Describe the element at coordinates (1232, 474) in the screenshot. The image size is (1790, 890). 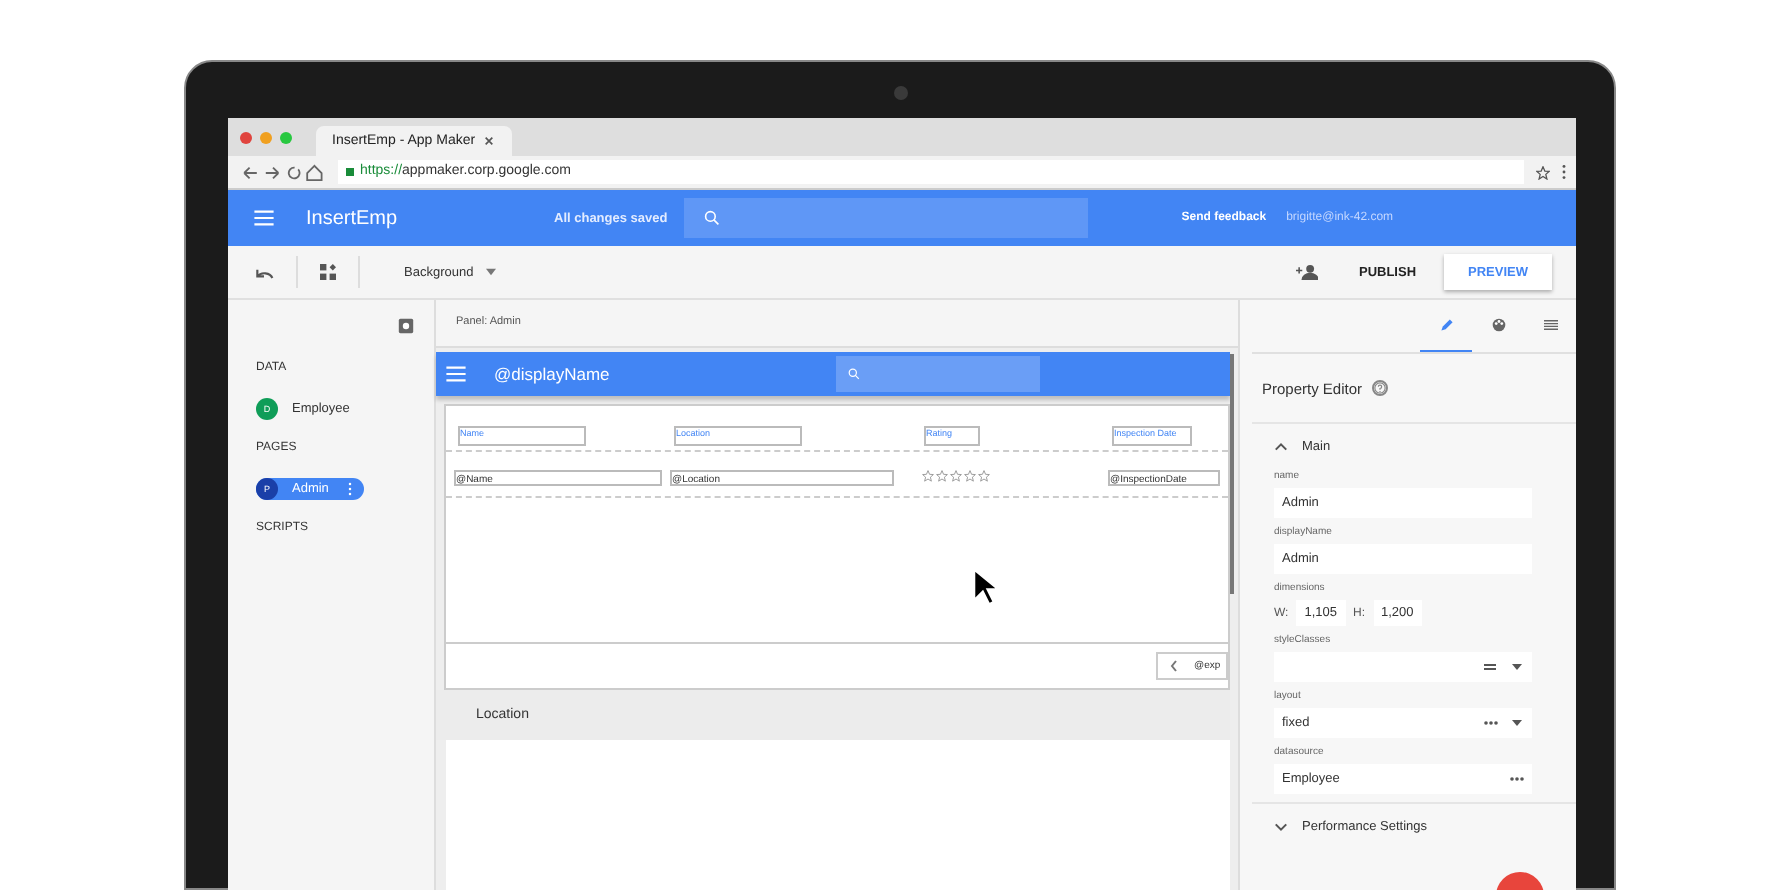
I see `scrollbar` at that location.